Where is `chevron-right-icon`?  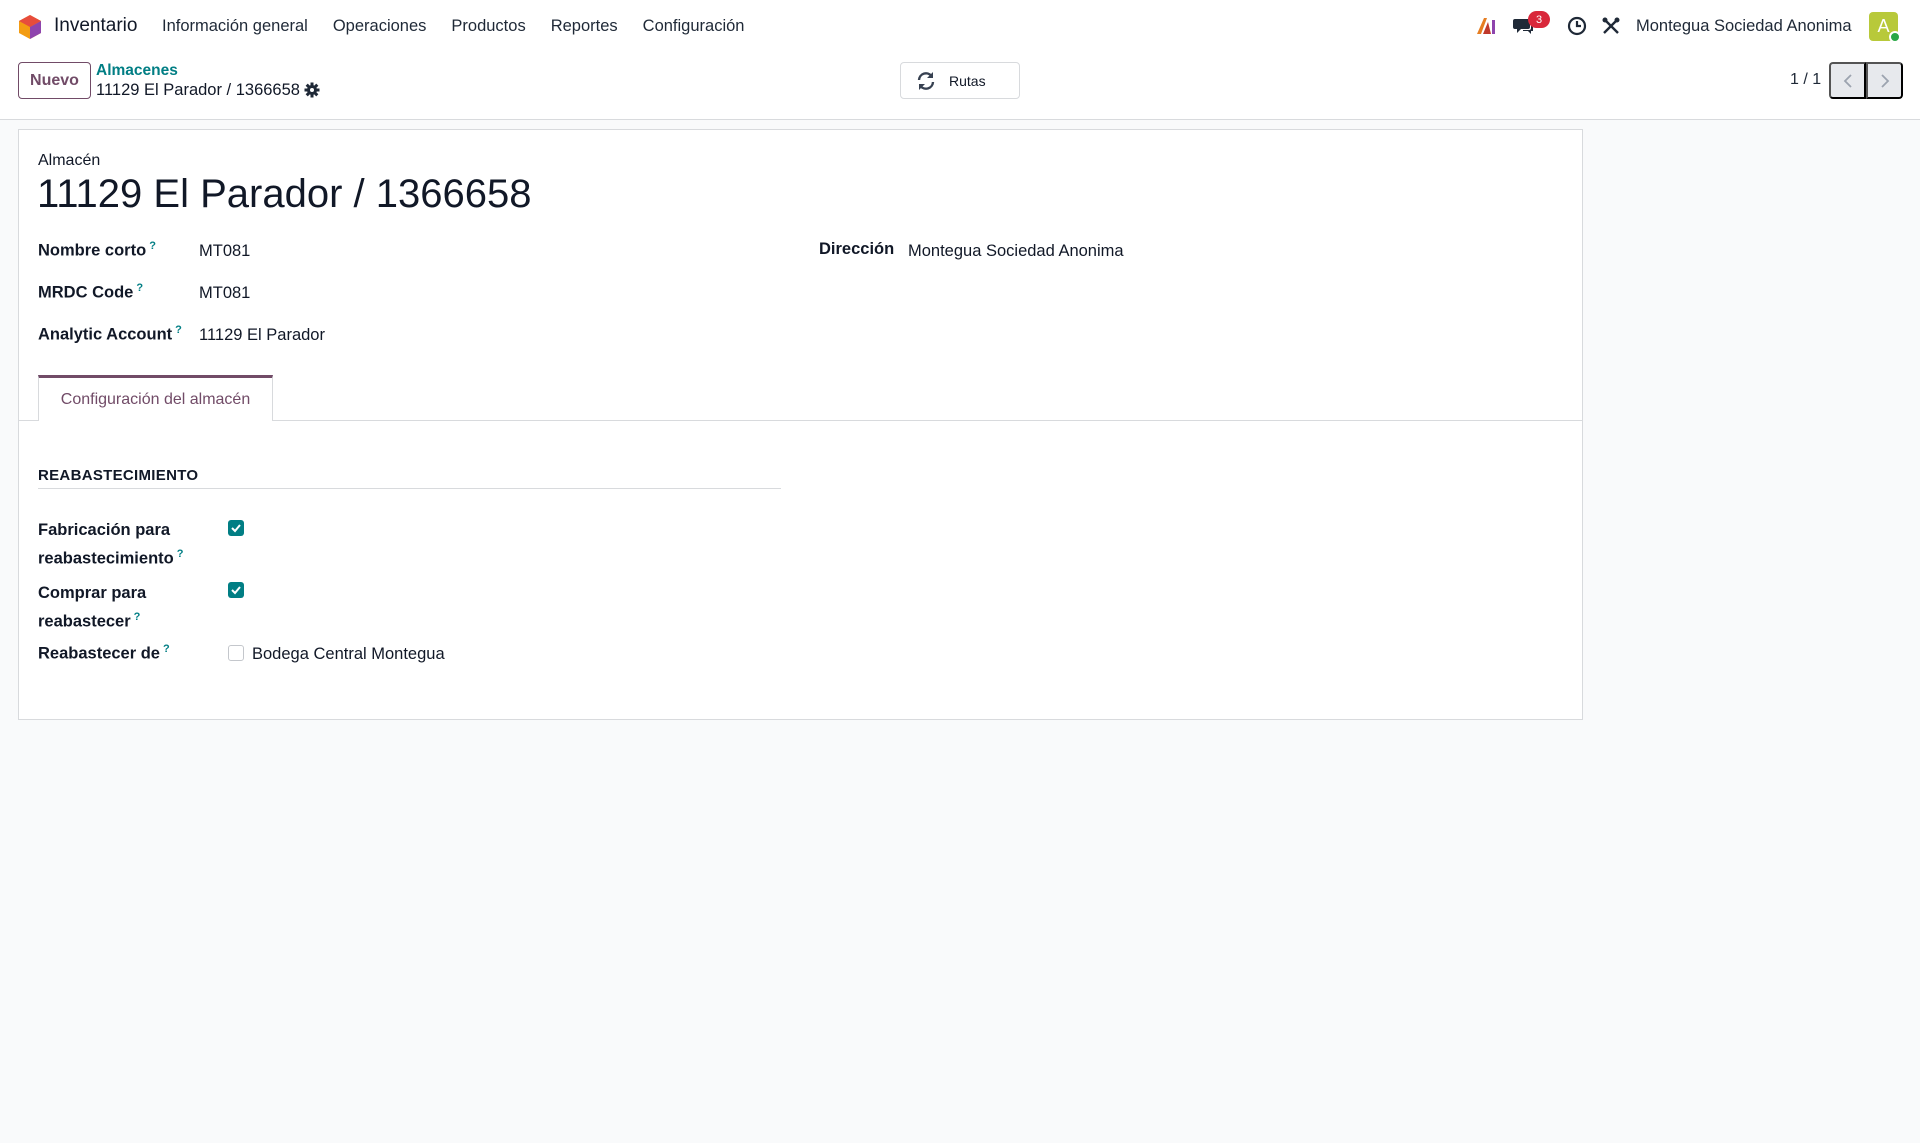
chevron-right-icon is located at coordinates (1884, 80).